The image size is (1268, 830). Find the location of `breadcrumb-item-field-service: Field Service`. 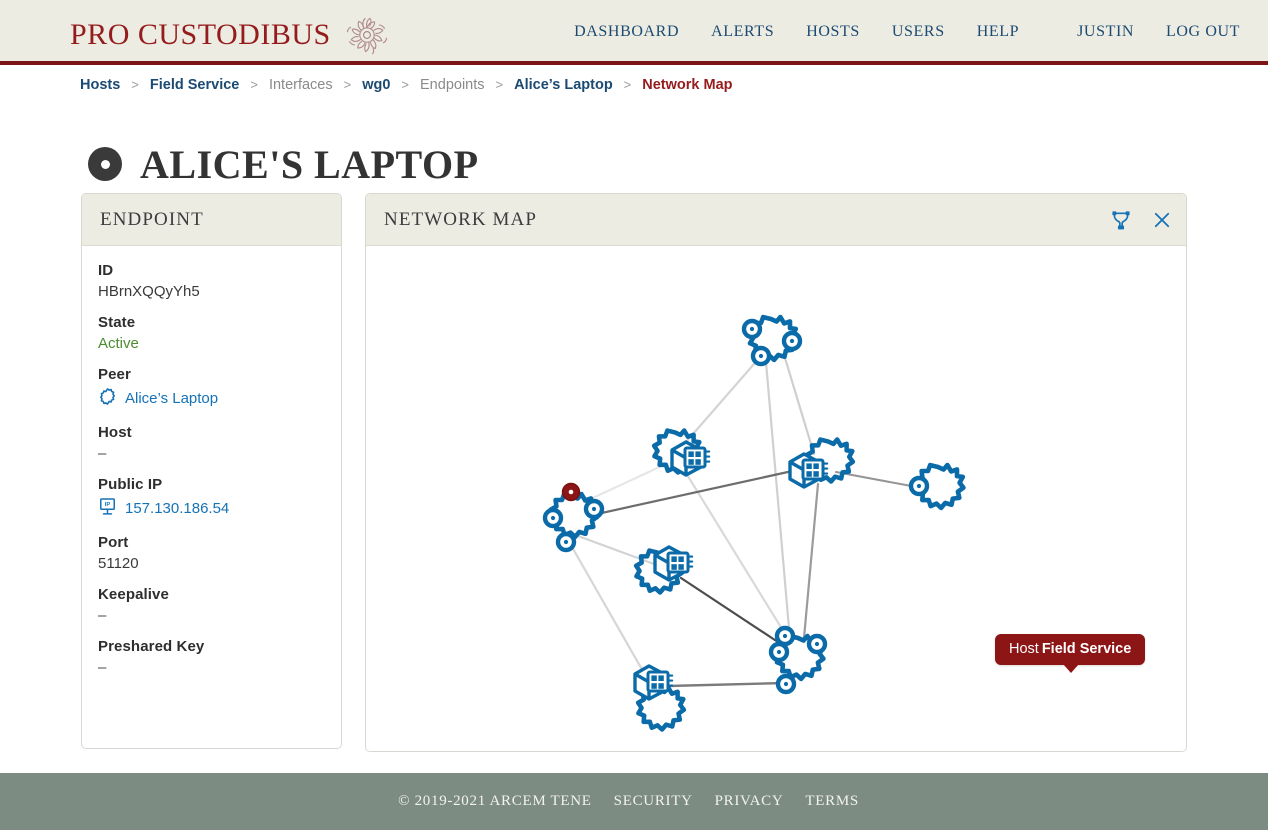

breadcrumb-item-field-service: Field Service is located at coordinates (194, 85).